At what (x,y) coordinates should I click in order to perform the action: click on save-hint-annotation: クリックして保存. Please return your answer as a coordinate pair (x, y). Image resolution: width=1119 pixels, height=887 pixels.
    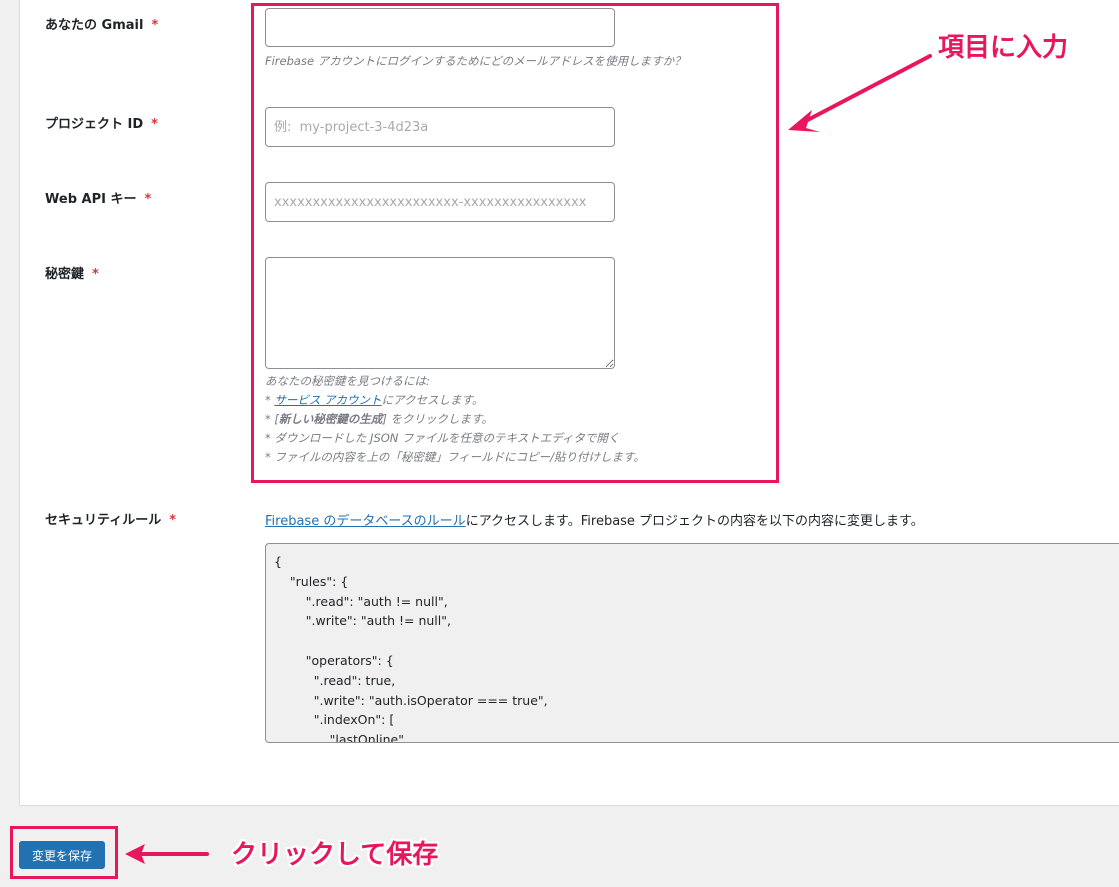
    Looking at the image, I should click on (335, 855).